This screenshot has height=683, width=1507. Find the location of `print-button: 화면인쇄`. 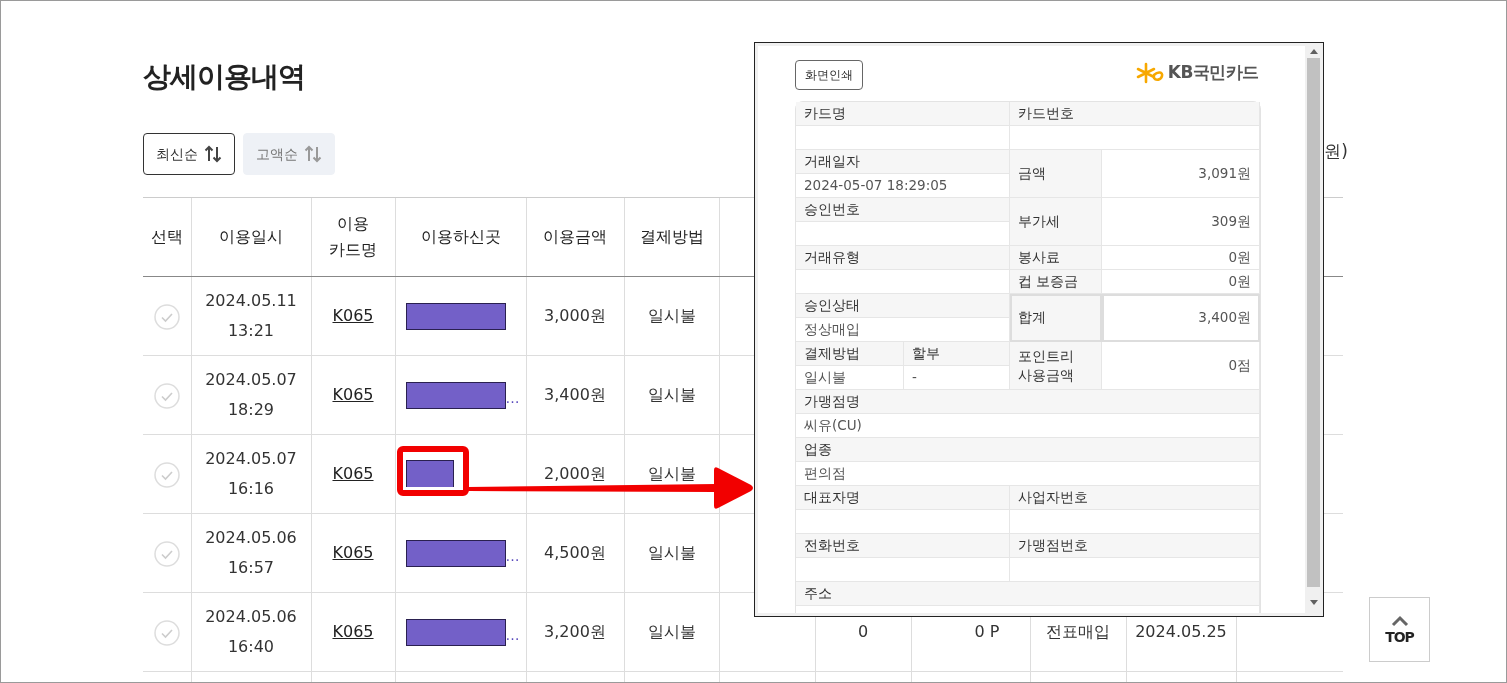

print-button: 화면인쇄 is located at coordinates (829, 75).